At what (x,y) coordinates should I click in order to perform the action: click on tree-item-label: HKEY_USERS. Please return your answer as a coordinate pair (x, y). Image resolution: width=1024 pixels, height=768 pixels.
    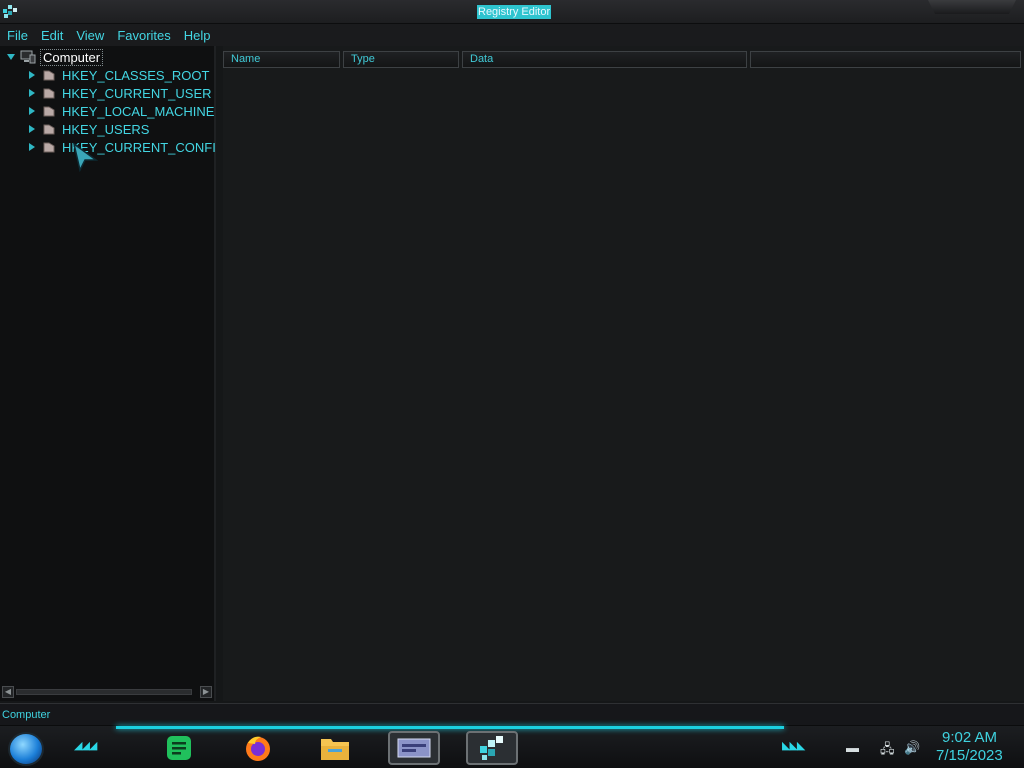
    Looking at the image, I should click on (105, 129).